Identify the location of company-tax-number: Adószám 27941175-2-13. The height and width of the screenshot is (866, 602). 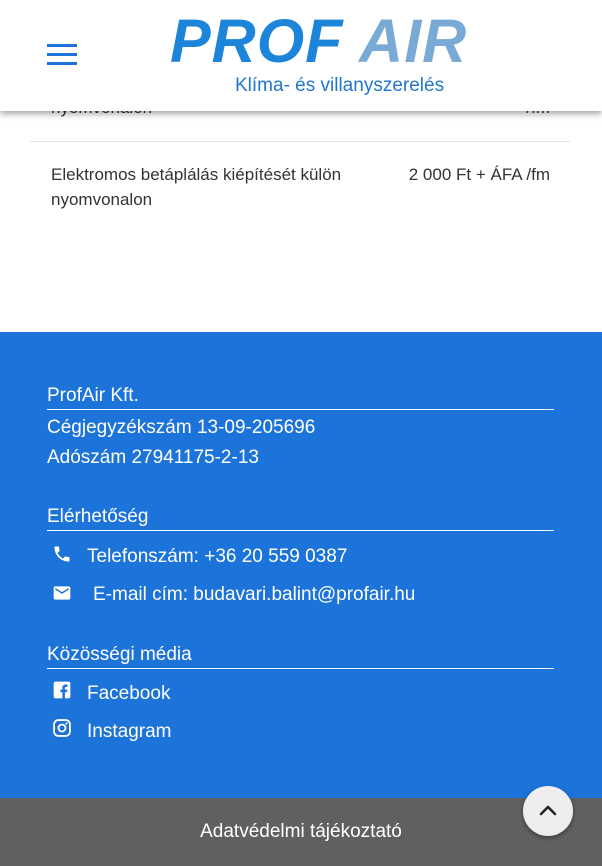
(153, 457).